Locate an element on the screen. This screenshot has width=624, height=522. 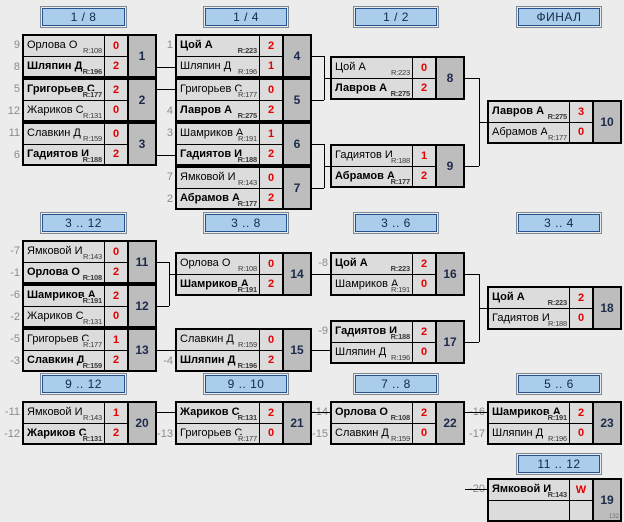
match-box: Ямковой И R:143 W 19 132 is located at coordinates (554, 500).